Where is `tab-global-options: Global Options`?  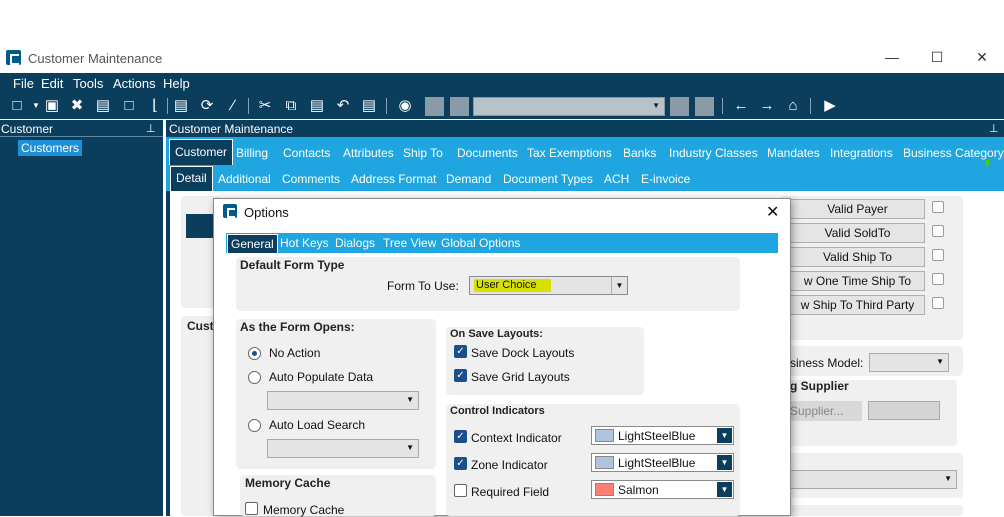 tab-global-options: Global Options is located at coordinates (480, 243).